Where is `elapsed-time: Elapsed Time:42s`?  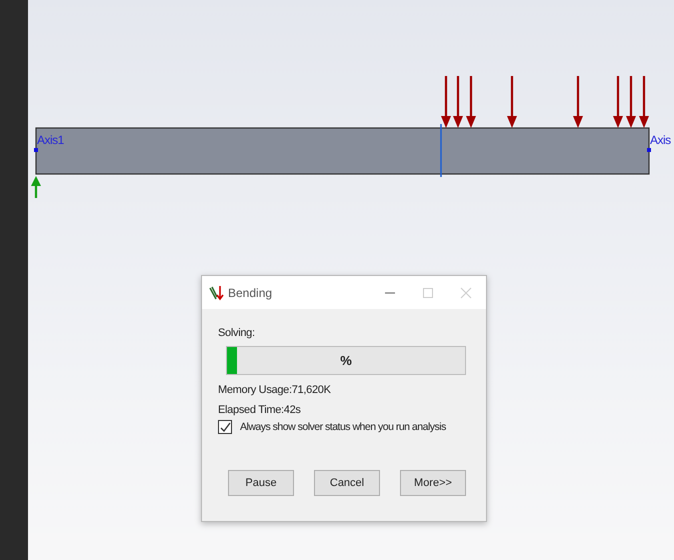 elapsed-time: Elapsed Time:42s is located at coordinates (260, 410).